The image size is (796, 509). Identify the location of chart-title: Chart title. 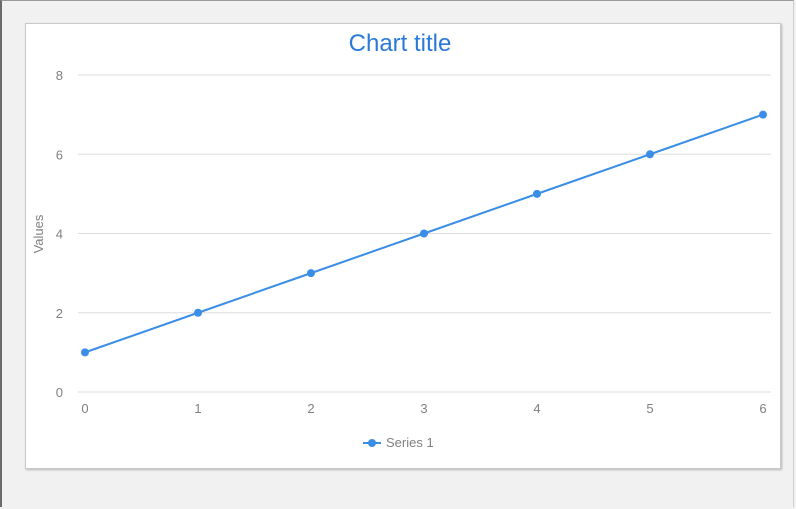
(400, 43).